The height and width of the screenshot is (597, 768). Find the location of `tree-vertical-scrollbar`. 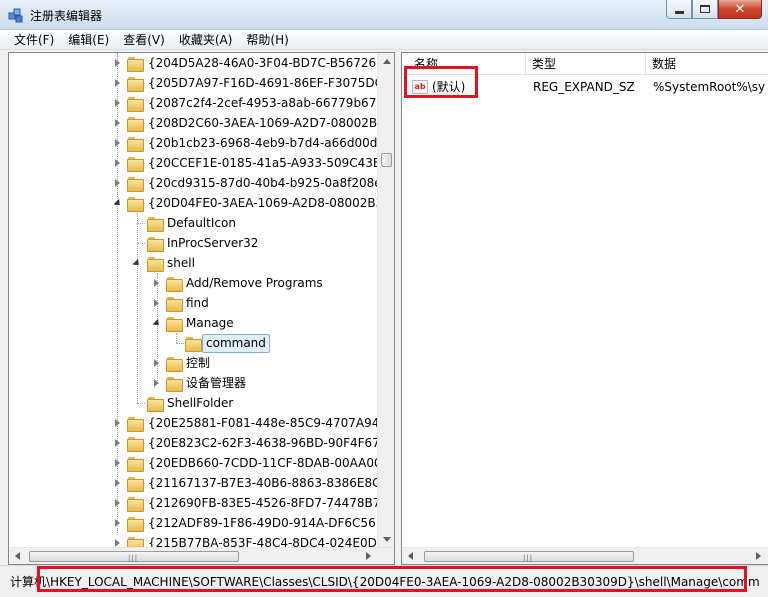

tree-vertical-scrollbar is located at coordinates (385, 300).